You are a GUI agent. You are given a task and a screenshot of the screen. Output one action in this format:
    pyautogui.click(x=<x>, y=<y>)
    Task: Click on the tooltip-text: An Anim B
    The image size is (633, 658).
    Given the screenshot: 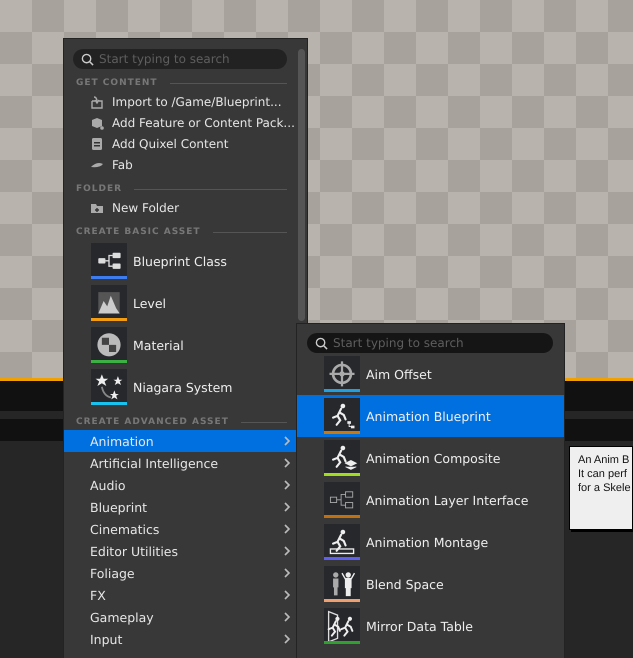 What is the action you would take?
    pyautogui.click(x=604, y=460)
    